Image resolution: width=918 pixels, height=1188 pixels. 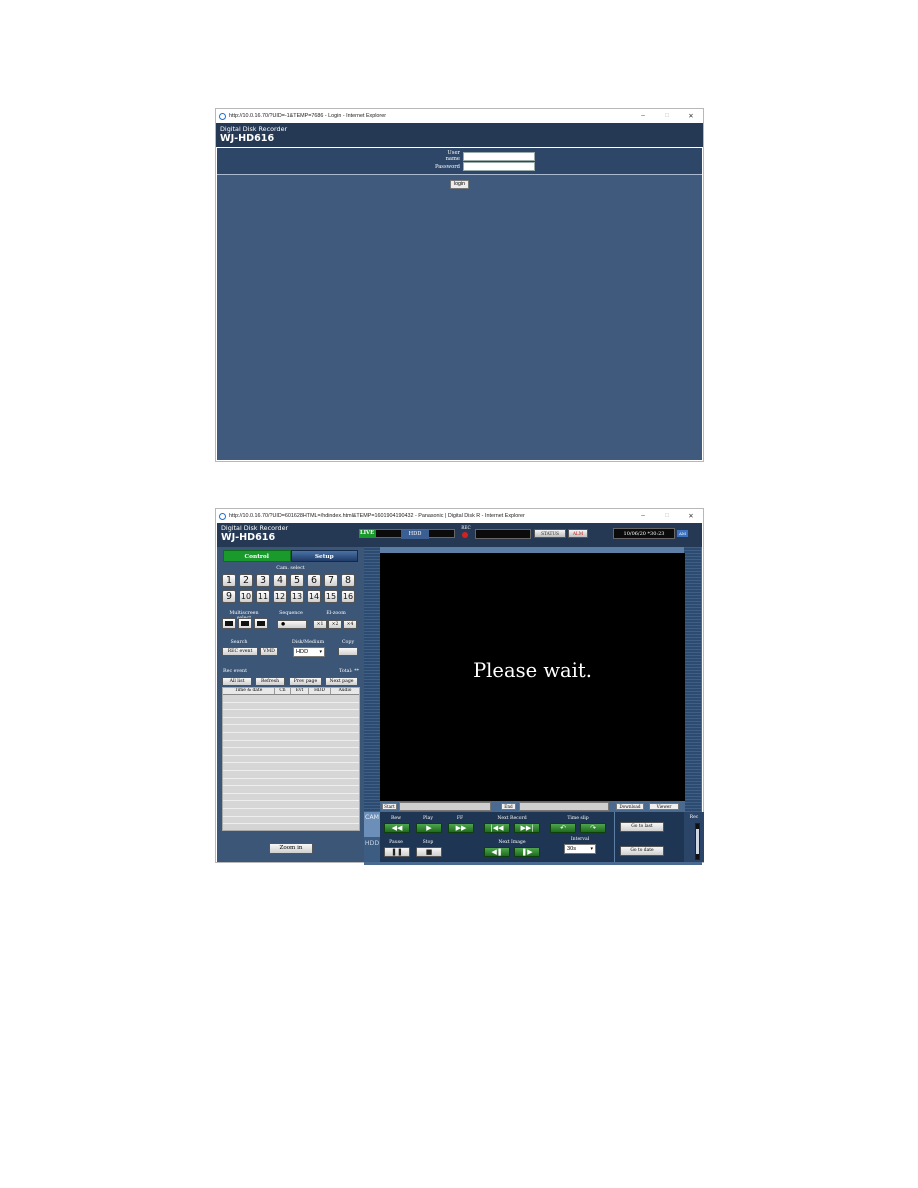 I want to click on status-button: STATUS, so click(x=550, y=533).